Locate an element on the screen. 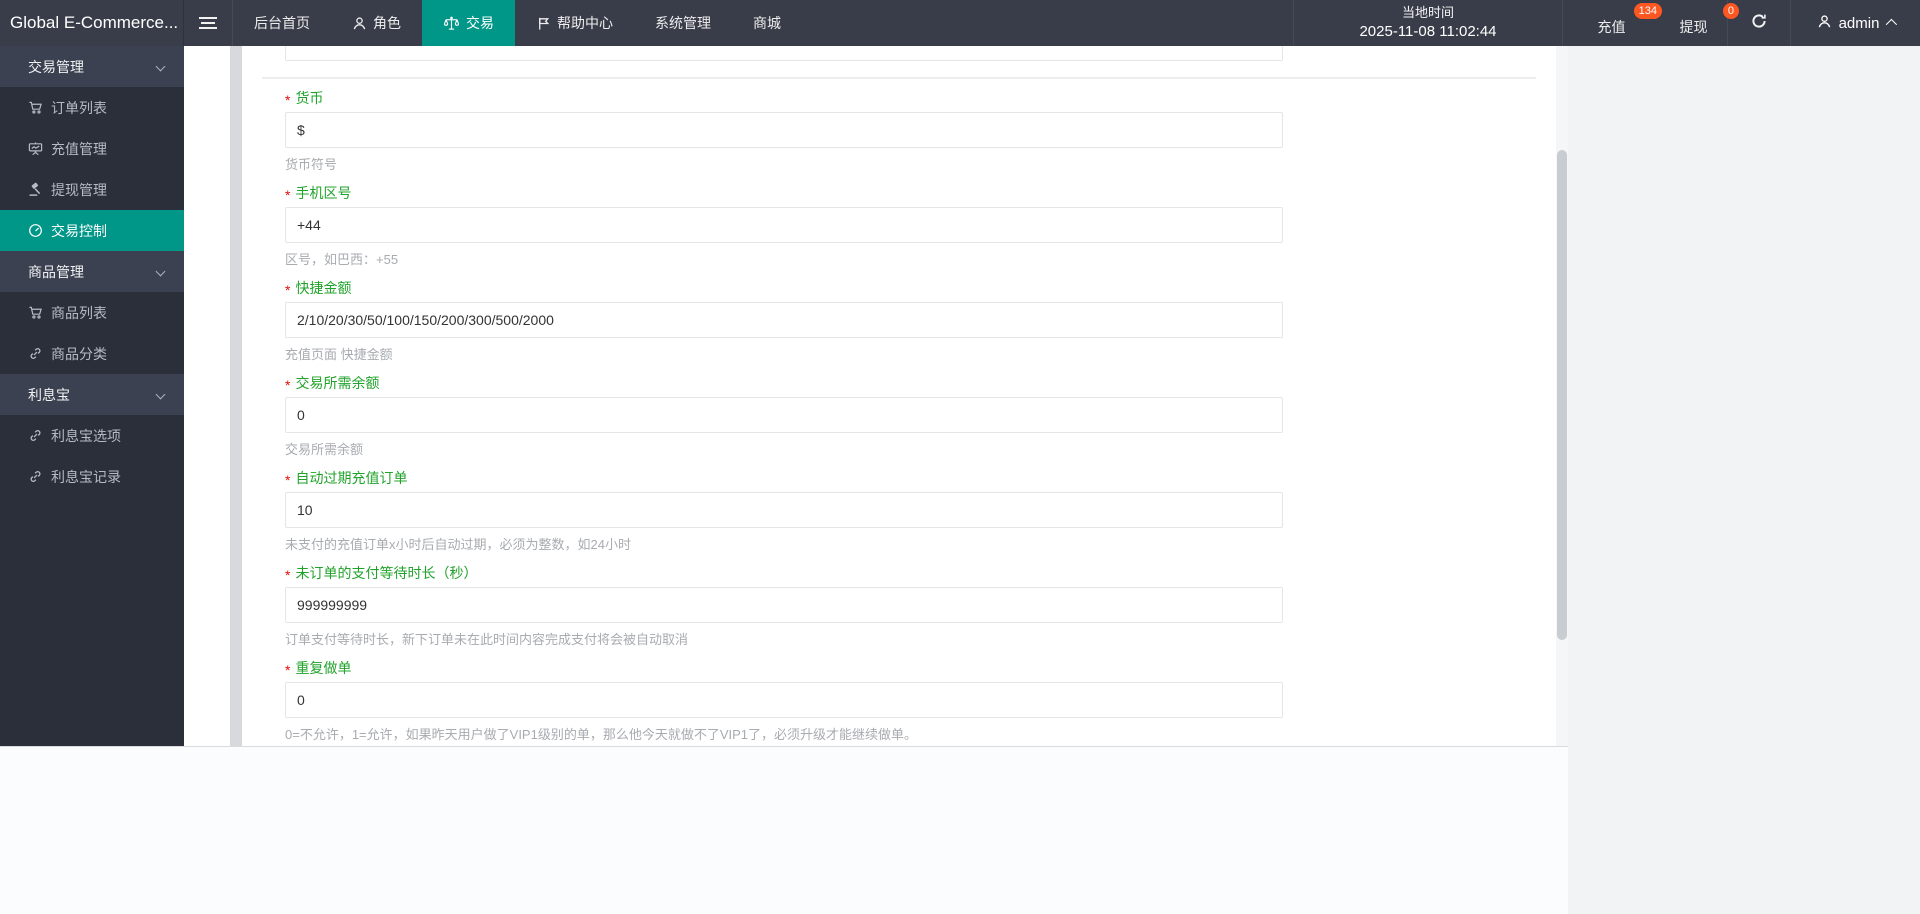 The image size is (1920, 914). field-required-balance: *交易所需余额 交易所需余额 is located at coordinates (784, 415).